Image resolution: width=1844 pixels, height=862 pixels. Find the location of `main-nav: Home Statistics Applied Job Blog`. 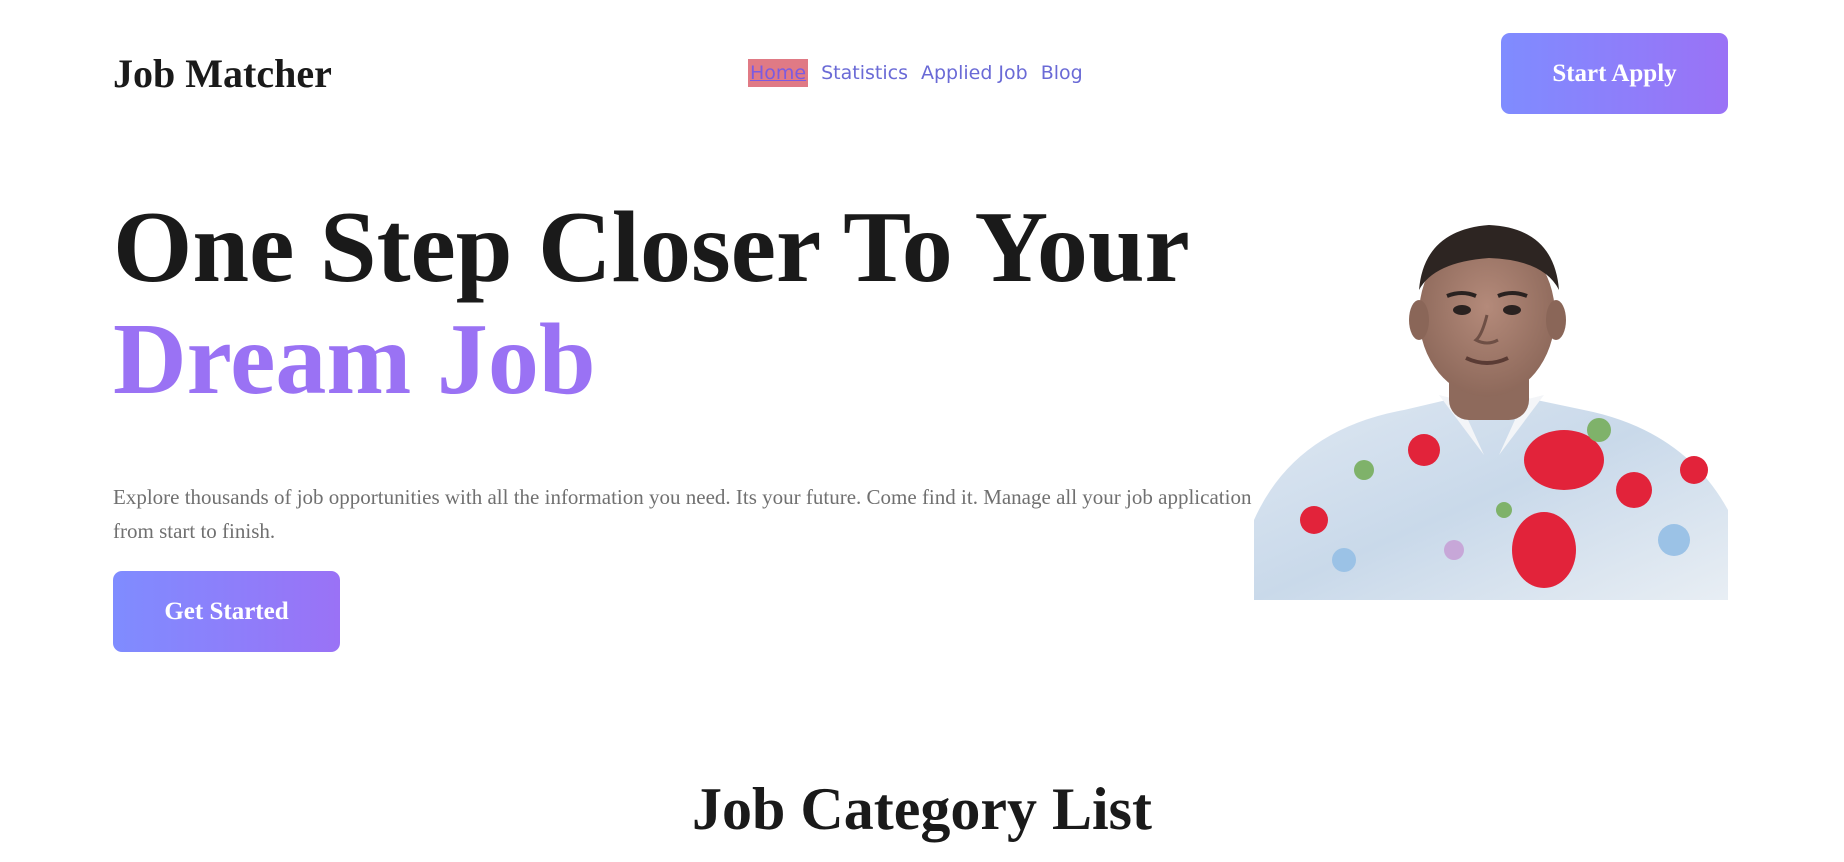

main-nav: Home Statistics Applied Job Blog is located at coordinates (915, 73).